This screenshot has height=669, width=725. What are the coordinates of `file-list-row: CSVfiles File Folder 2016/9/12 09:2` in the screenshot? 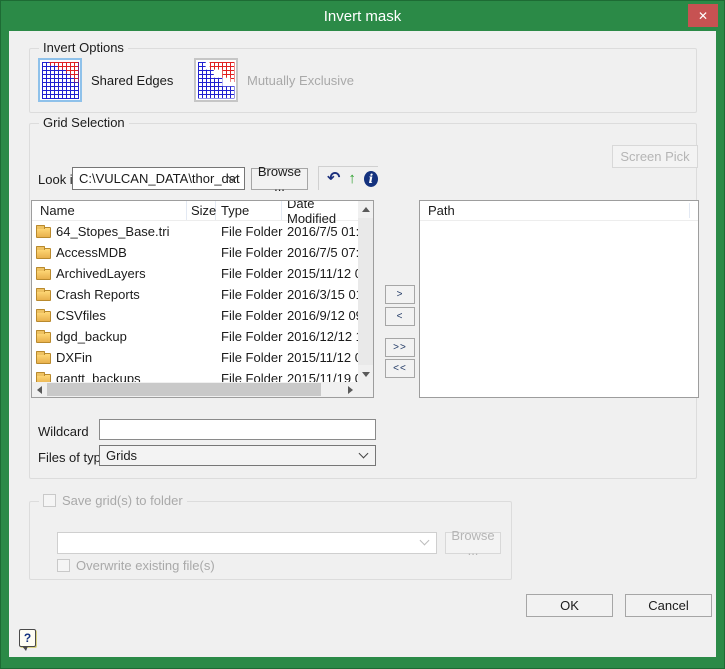 It's located at (195, 315).